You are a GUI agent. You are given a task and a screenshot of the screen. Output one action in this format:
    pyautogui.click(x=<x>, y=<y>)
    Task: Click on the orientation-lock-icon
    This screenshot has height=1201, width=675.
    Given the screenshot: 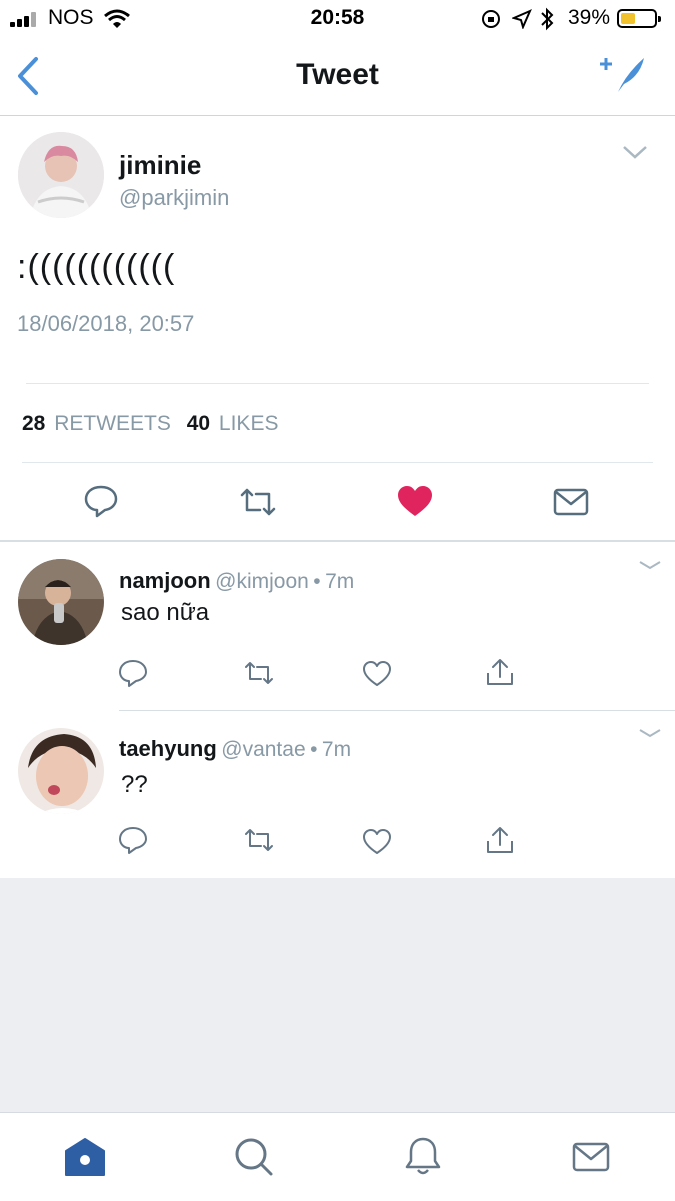 What is the action you would take?
    pyautogui.click(x=491, y=19)
    